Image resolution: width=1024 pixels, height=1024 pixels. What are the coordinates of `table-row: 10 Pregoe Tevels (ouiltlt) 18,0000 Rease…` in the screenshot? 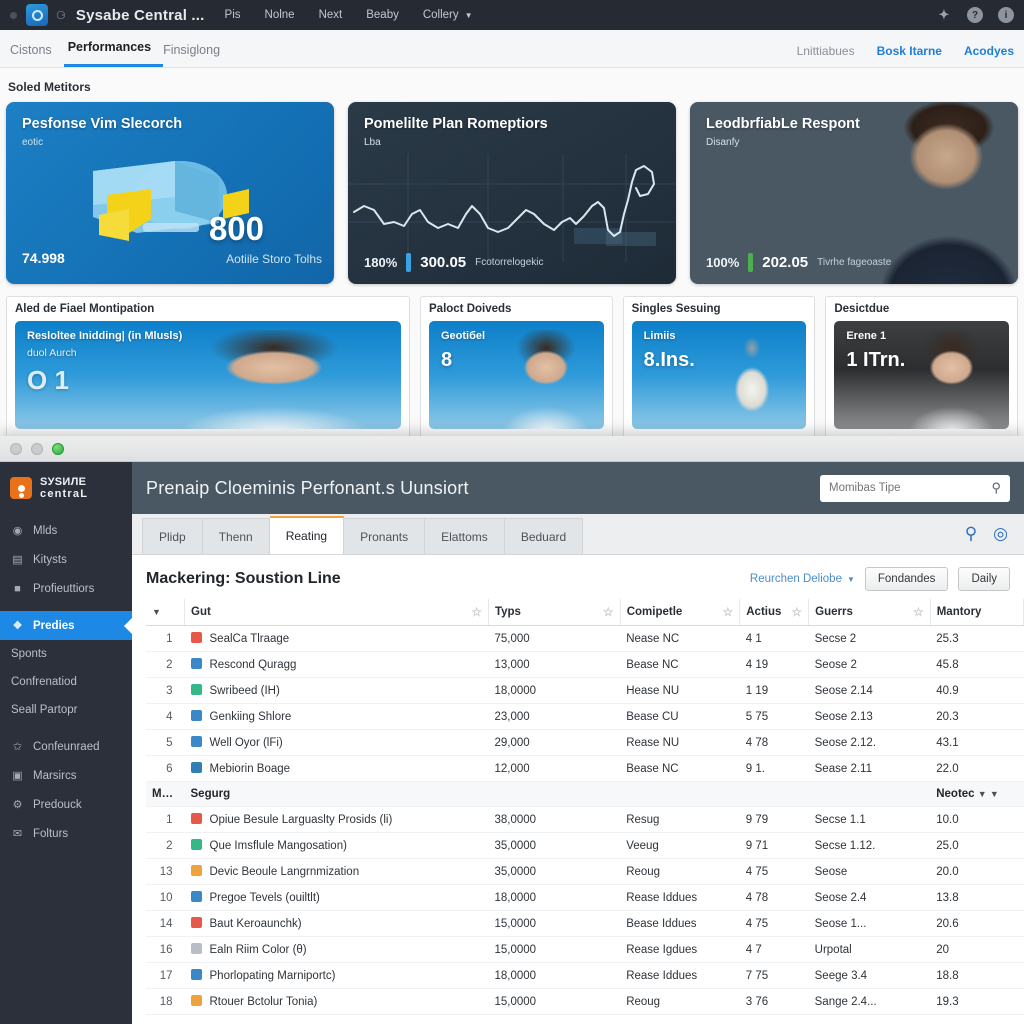 It's located at (585, 897).